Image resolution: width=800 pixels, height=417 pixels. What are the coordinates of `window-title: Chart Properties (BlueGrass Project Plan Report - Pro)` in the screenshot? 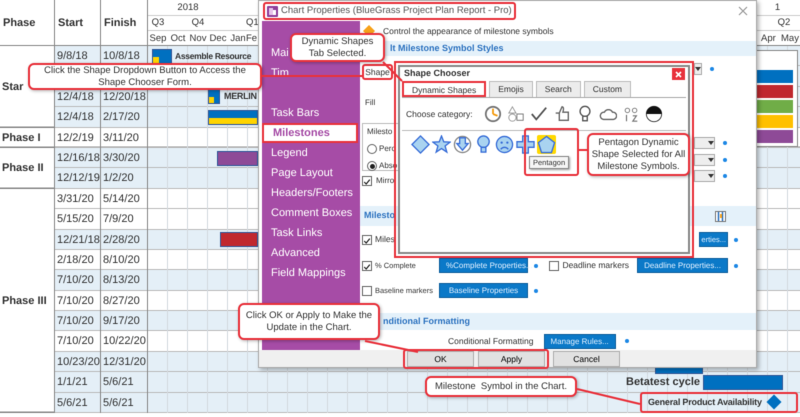 It's located at (396, 11).